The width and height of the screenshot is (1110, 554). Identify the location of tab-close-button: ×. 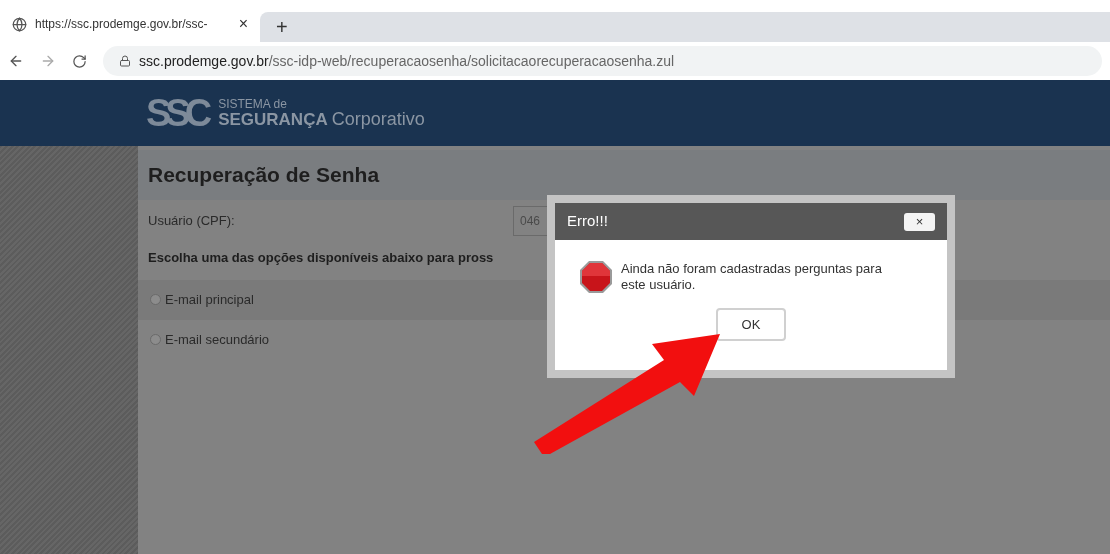
(243, 24).